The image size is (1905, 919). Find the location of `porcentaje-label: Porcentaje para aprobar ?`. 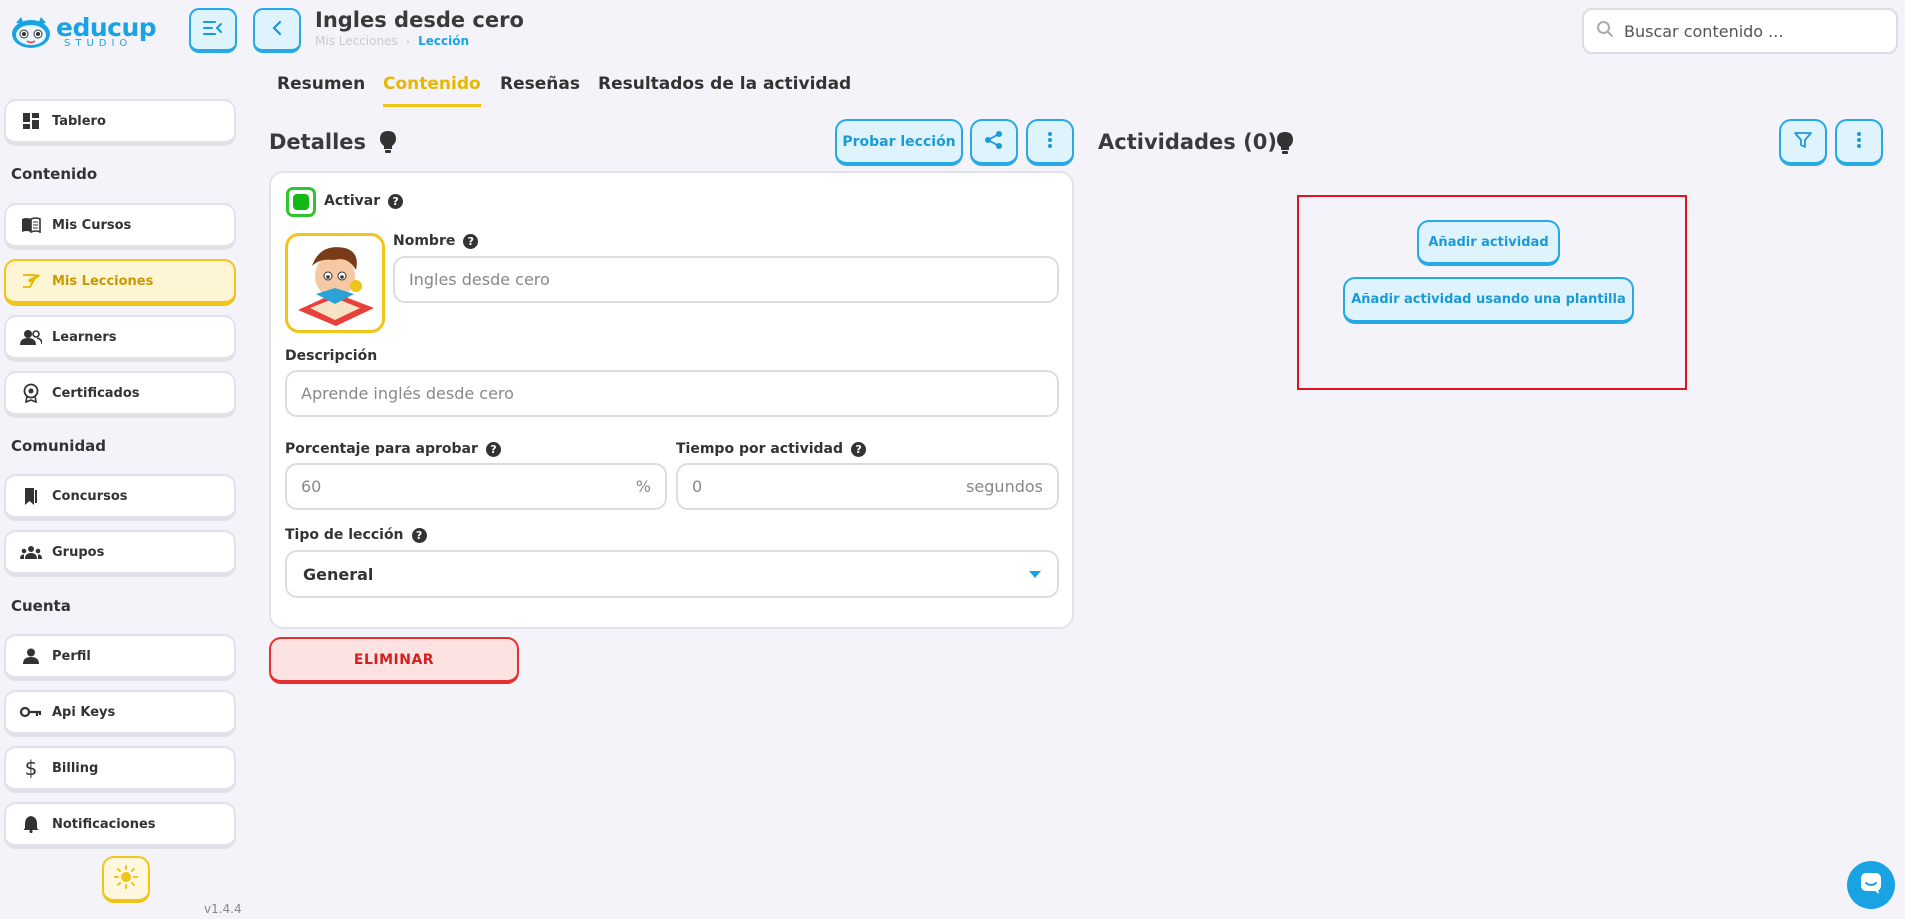

porcentaje-label: Porcentaje para aprobar ? is located at coordinates (393, 449).